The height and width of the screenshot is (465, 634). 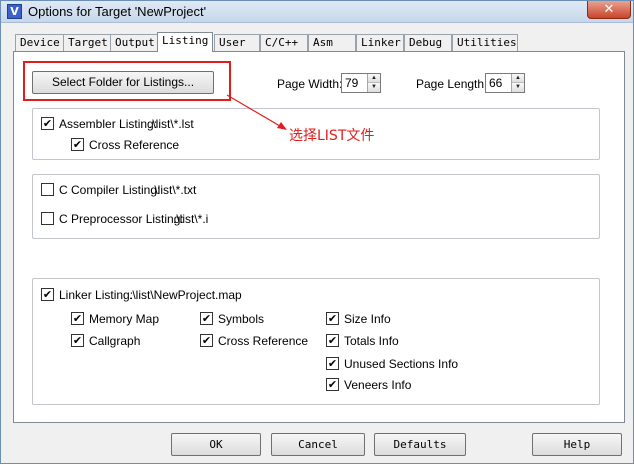 What do you see at coordinates (47, 218) in the screenshot?
I see `c-preprocessor-listing-checkbox` at bounding box center [47, 218].